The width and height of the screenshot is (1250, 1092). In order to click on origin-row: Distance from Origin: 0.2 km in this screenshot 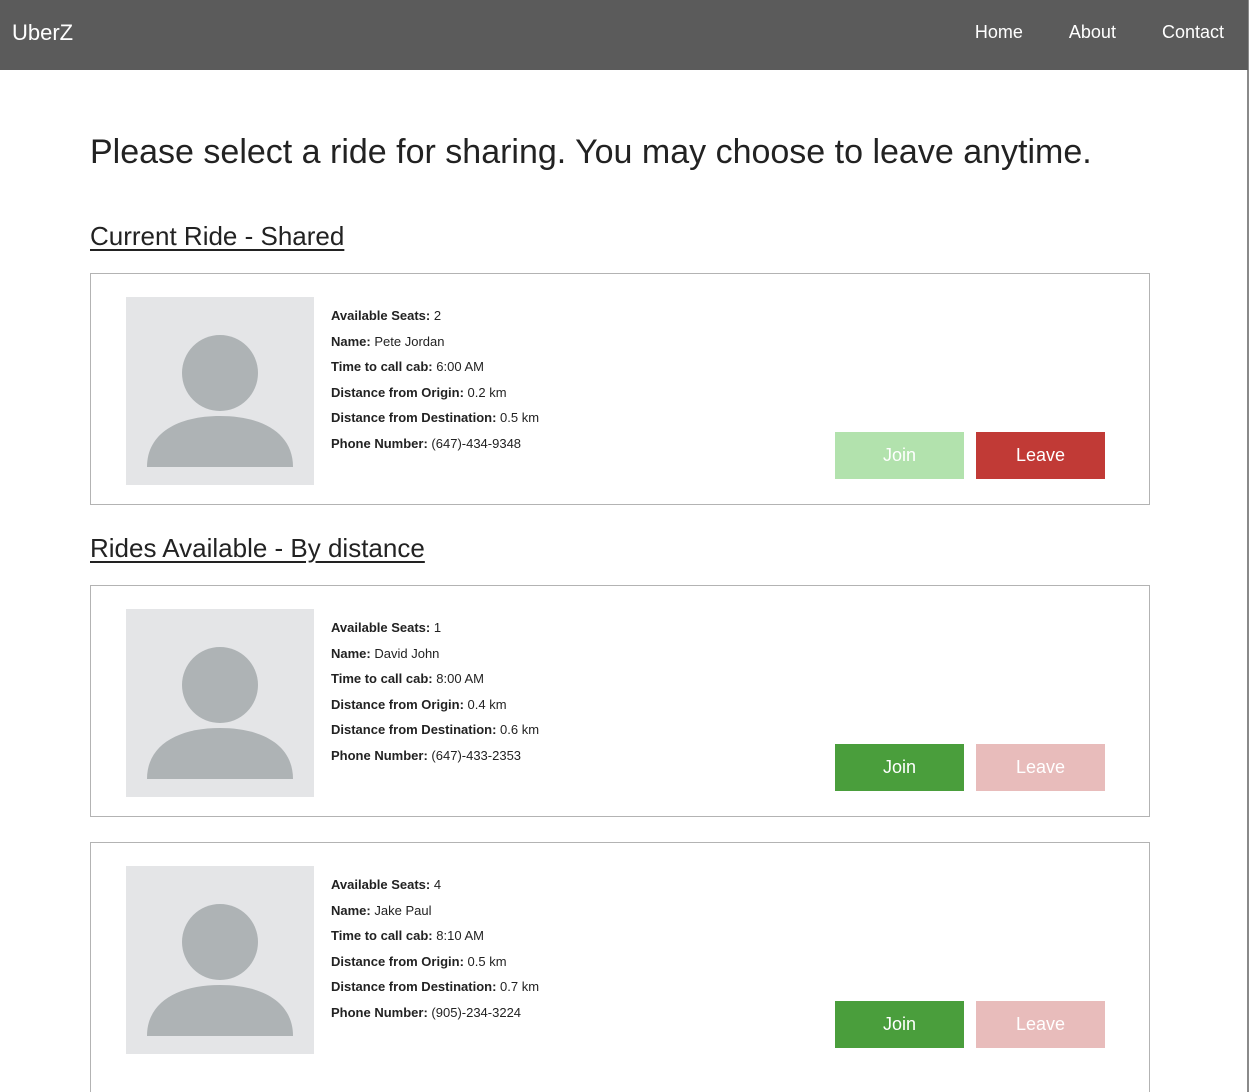, I will do `click(435, 393)`.